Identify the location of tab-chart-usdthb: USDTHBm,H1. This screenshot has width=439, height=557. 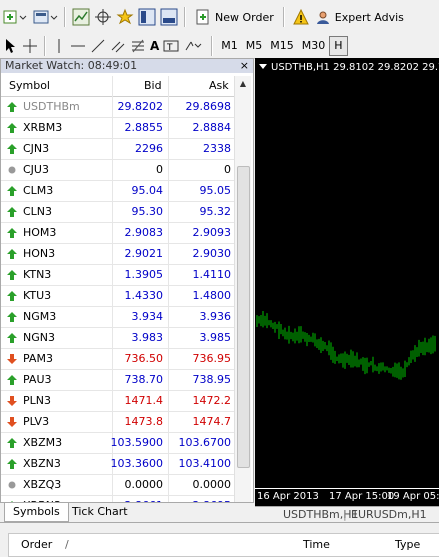
(321, 514).